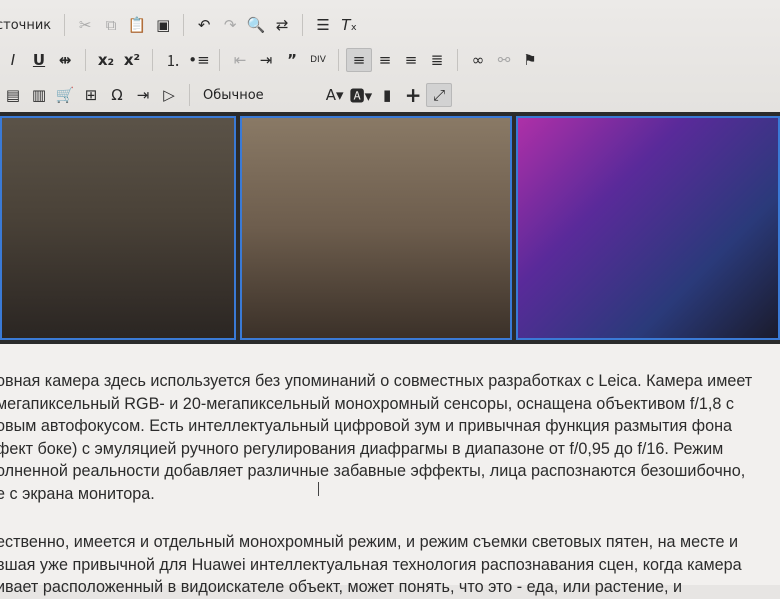 The width and height of the screenshot is (780, 599). Describe the element at coordinates (77, 493) in the screenshot. I see `text-line: е с экрана монитора.` at that location.